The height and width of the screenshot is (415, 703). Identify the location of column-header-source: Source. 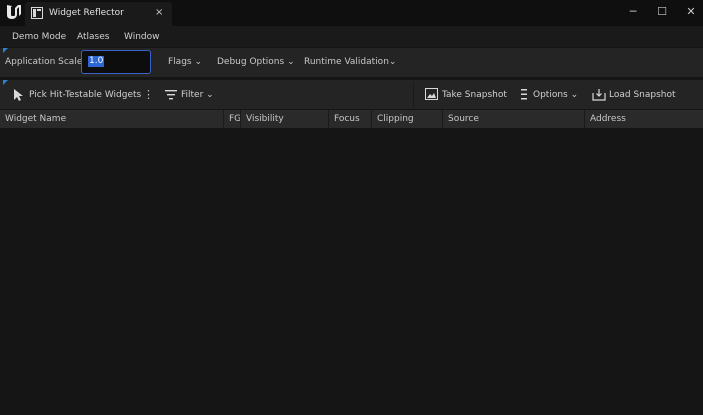
(513, 119).